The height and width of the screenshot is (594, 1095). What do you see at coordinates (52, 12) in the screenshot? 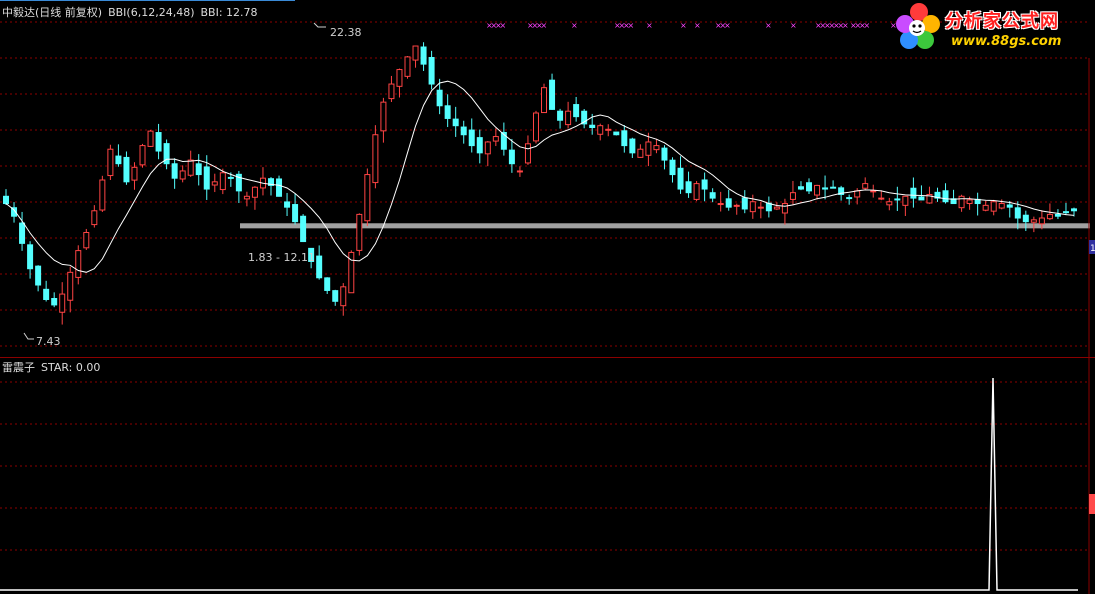
I see `stock-name: 中毅达(日线 前复权)` at bounding box center [52, 12].